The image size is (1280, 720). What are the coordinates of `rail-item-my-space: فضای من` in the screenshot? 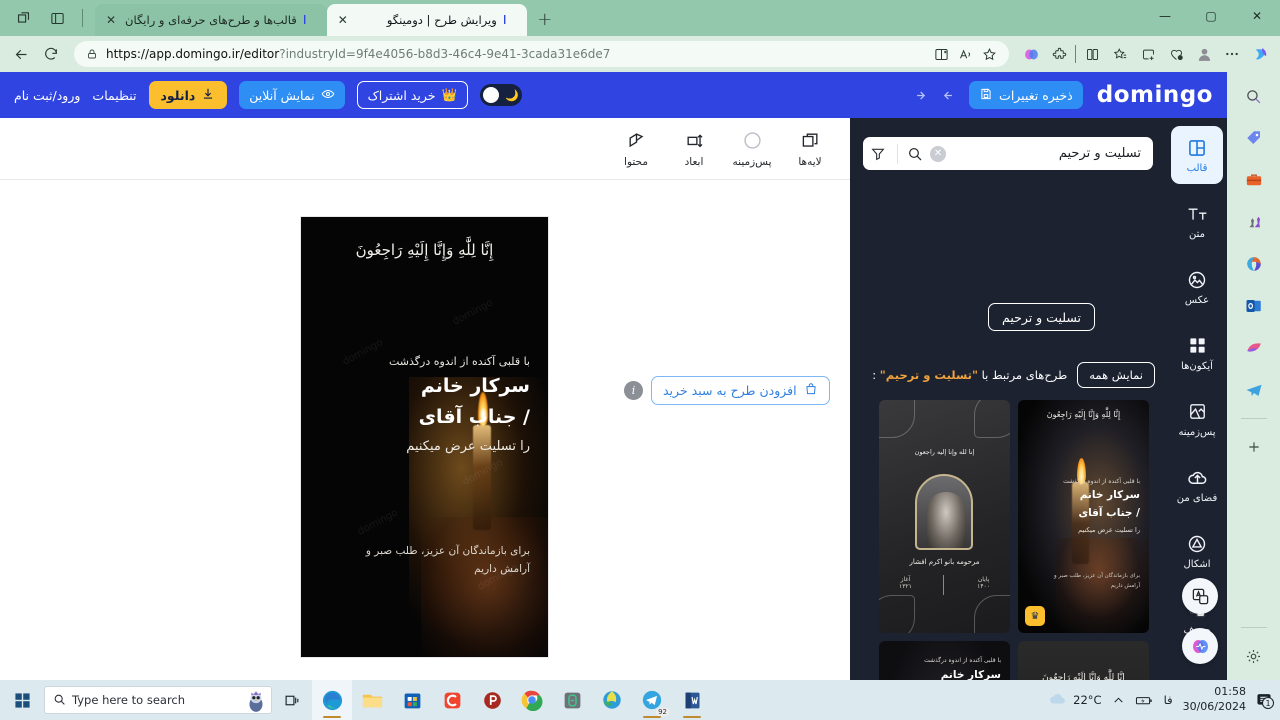 It's located at (1197, 485).